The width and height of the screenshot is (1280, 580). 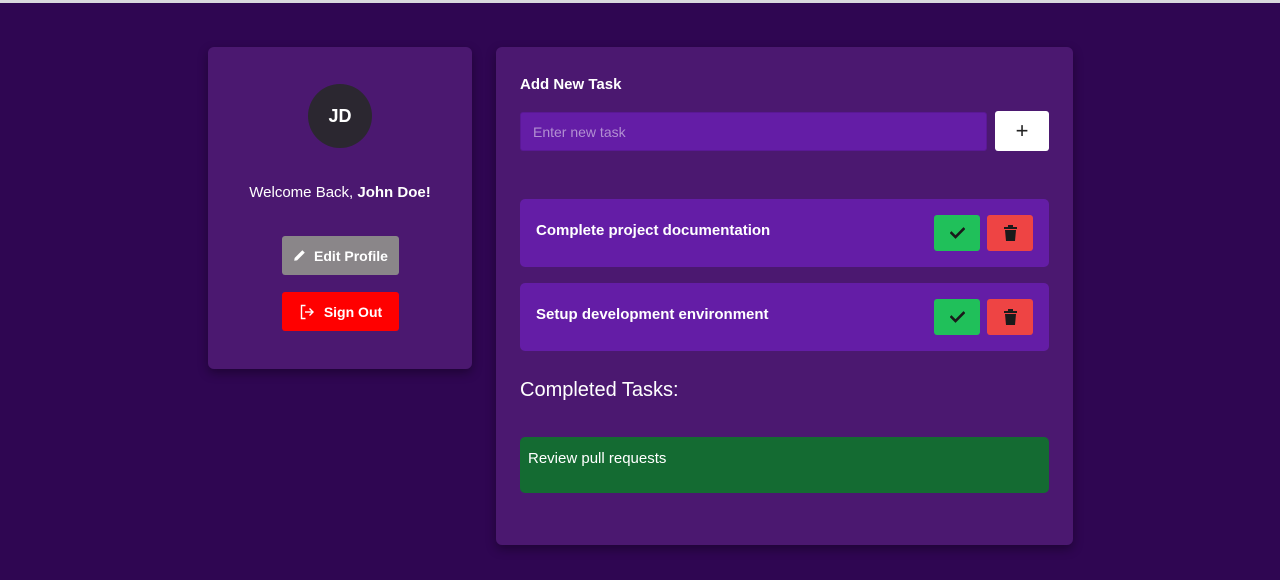 I want to click on welcome-prefix: Welcome Back,, so click(x=303, y=192).